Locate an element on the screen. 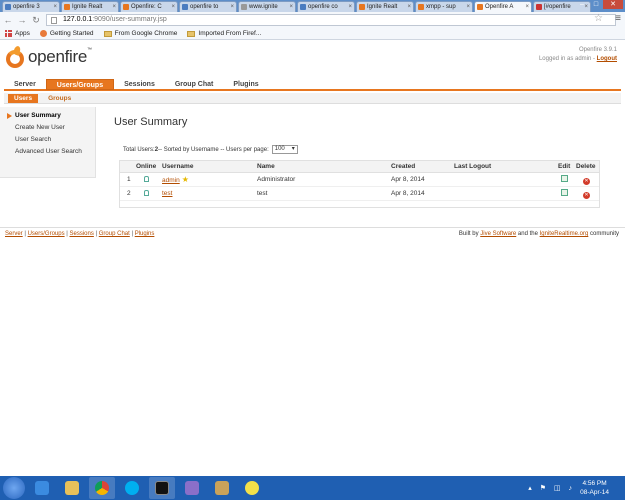  back-icon: ← is located at coordinates (8, 20).